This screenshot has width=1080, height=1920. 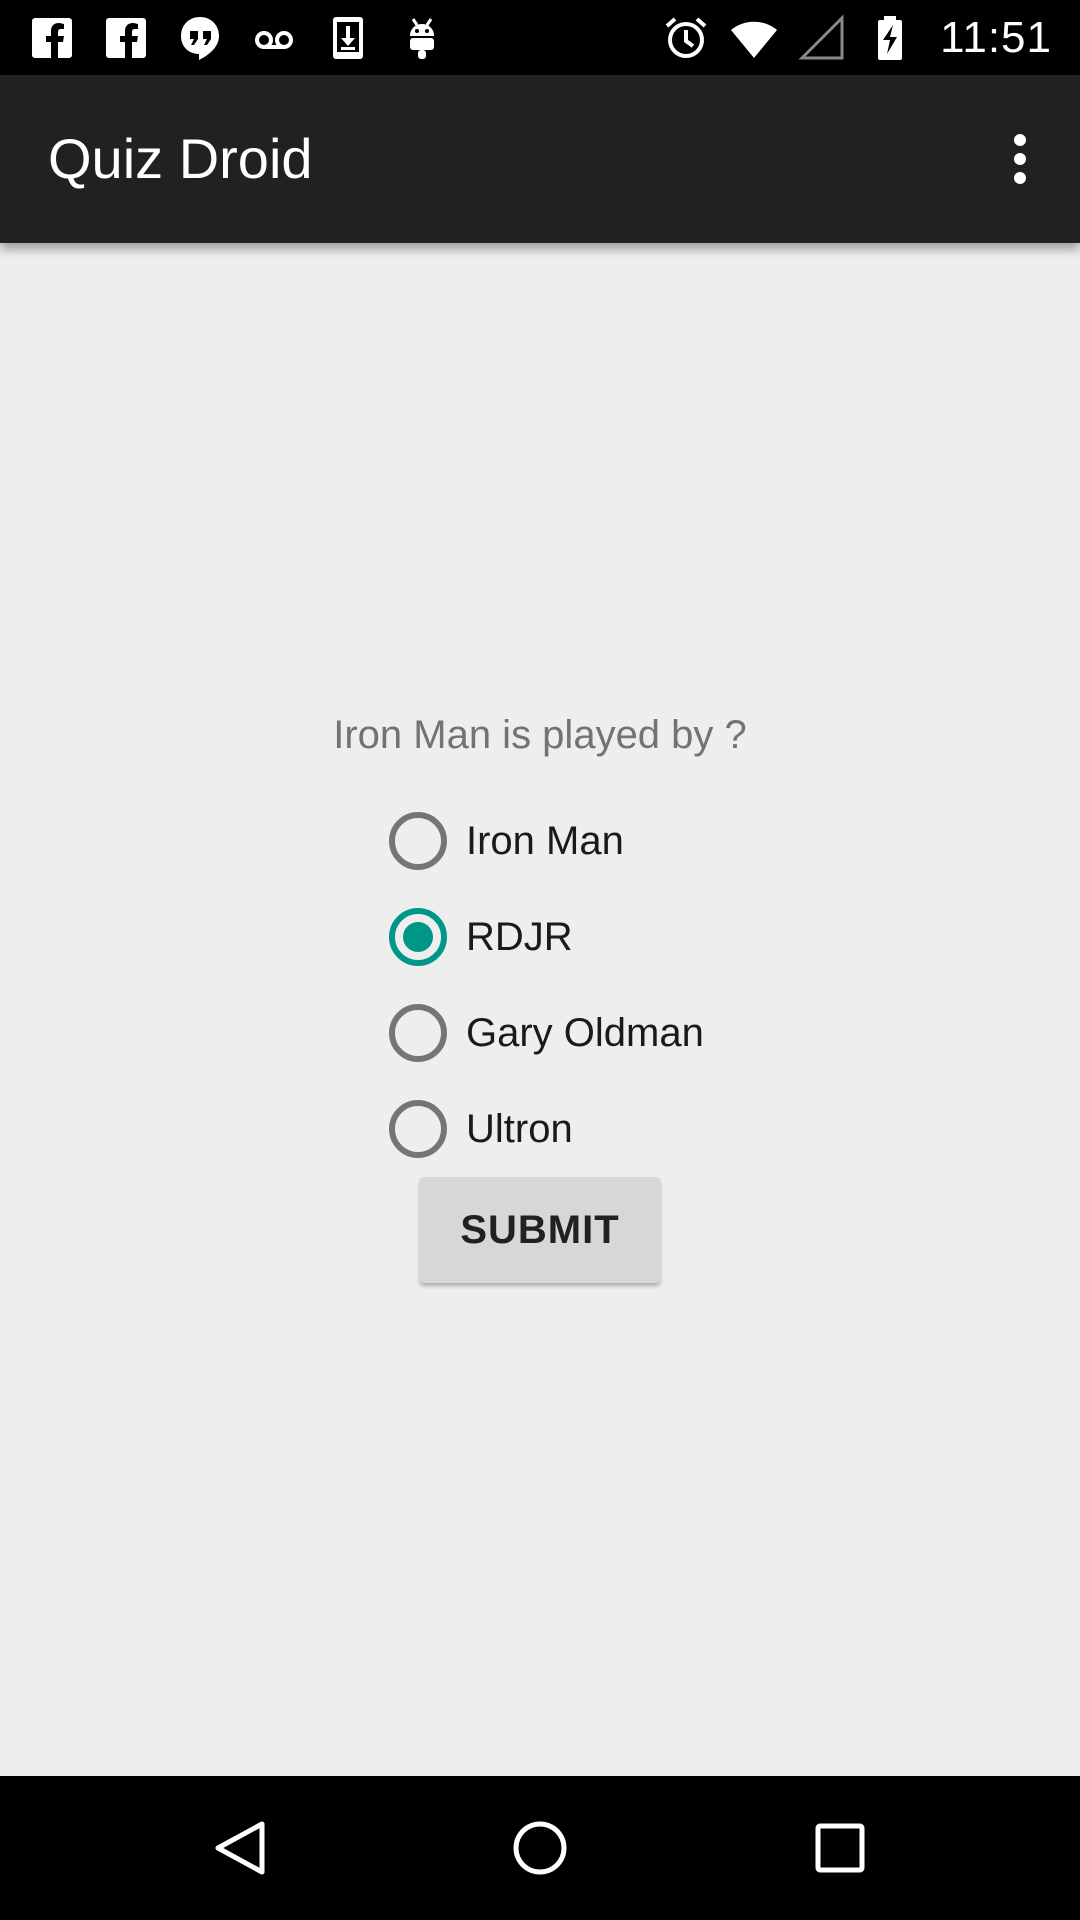 I want to click on navigation-bar, so click(x=540, y=1848).